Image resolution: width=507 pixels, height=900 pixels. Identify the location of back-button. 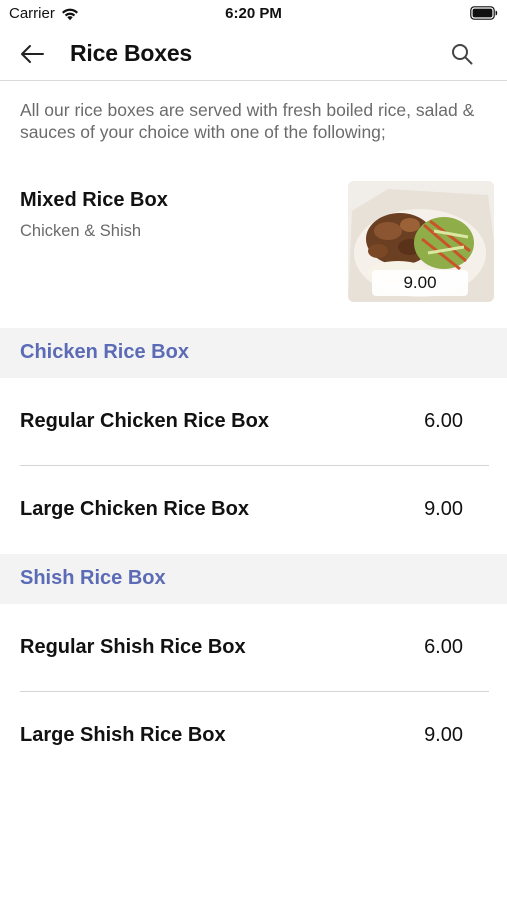
(32, 54).